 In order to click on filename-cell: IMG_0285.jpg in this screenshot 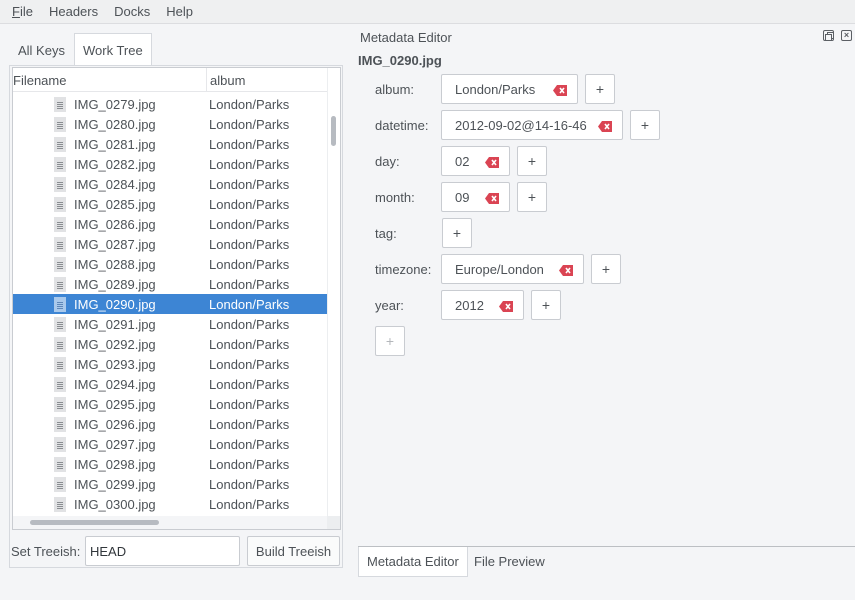, I will do `click(111, 204)`.